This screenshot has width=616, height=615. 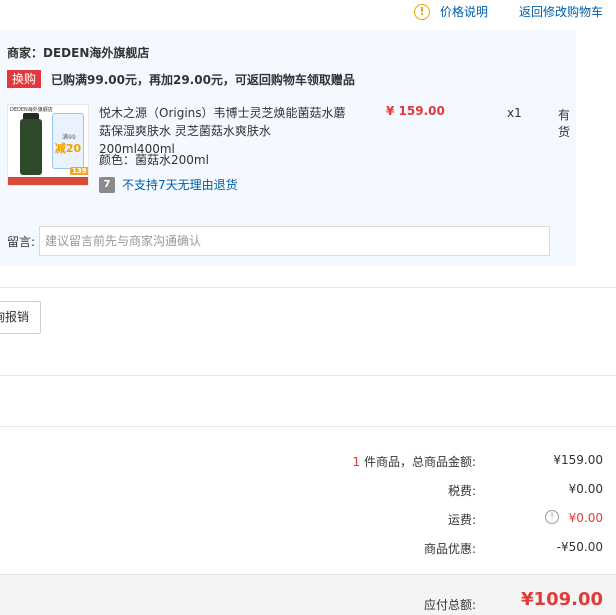 I want to click on discount-label: 商品优惠:, so click(x=449, y=549).